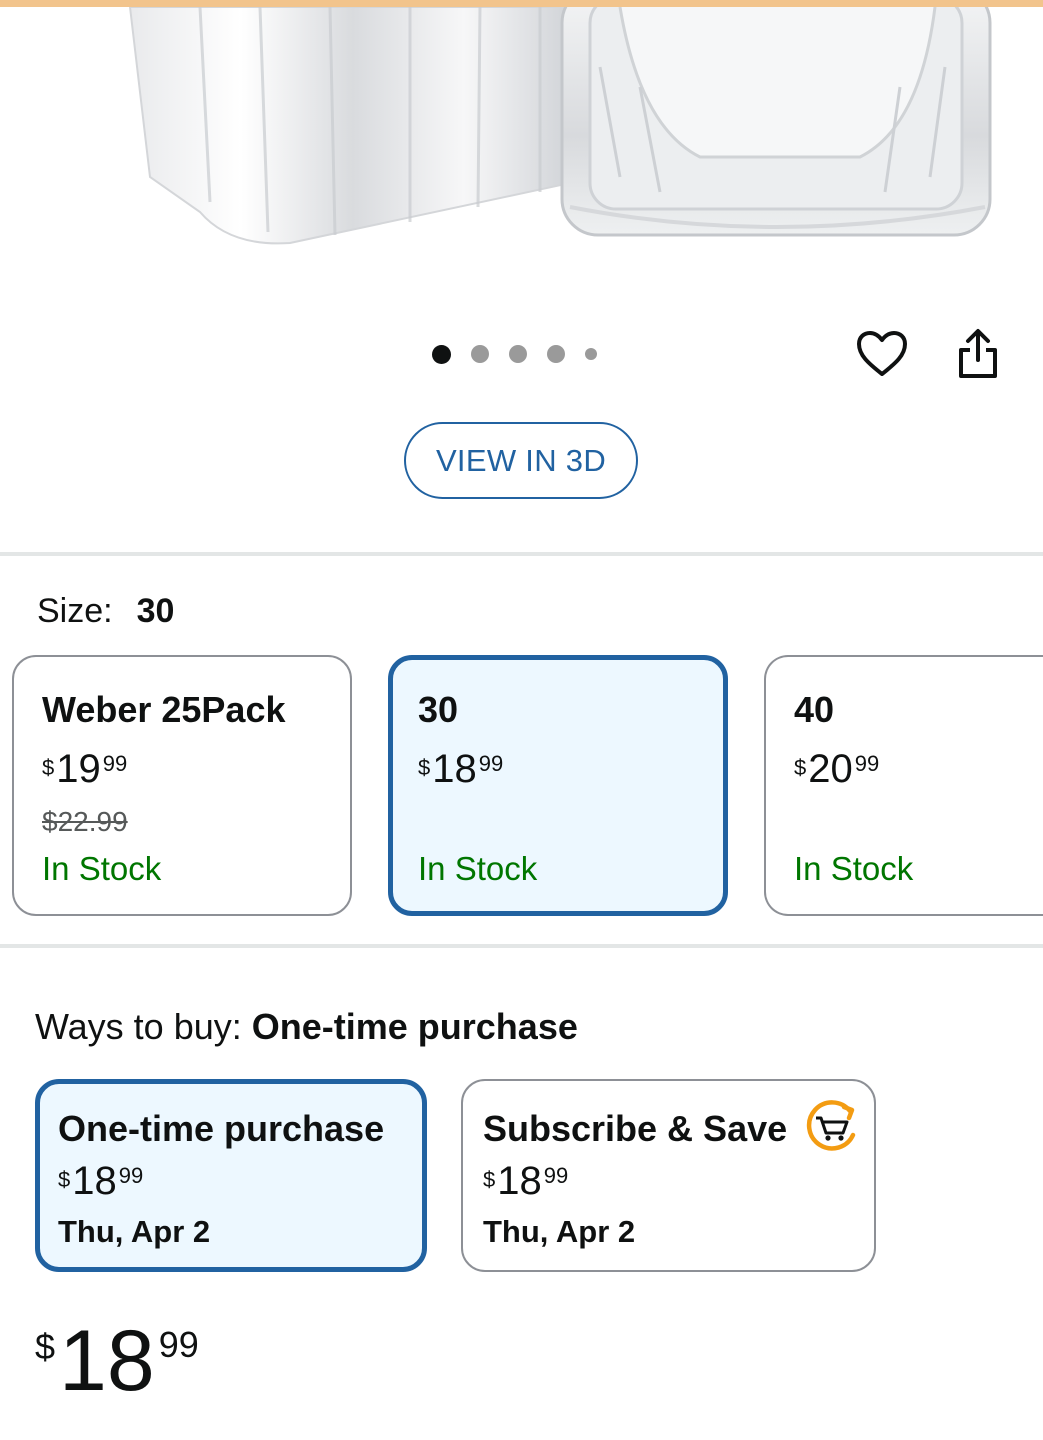 The width and height of the screenshot is (1043, 1440). I want to click on size-option-name: 40, so click(814, 709).